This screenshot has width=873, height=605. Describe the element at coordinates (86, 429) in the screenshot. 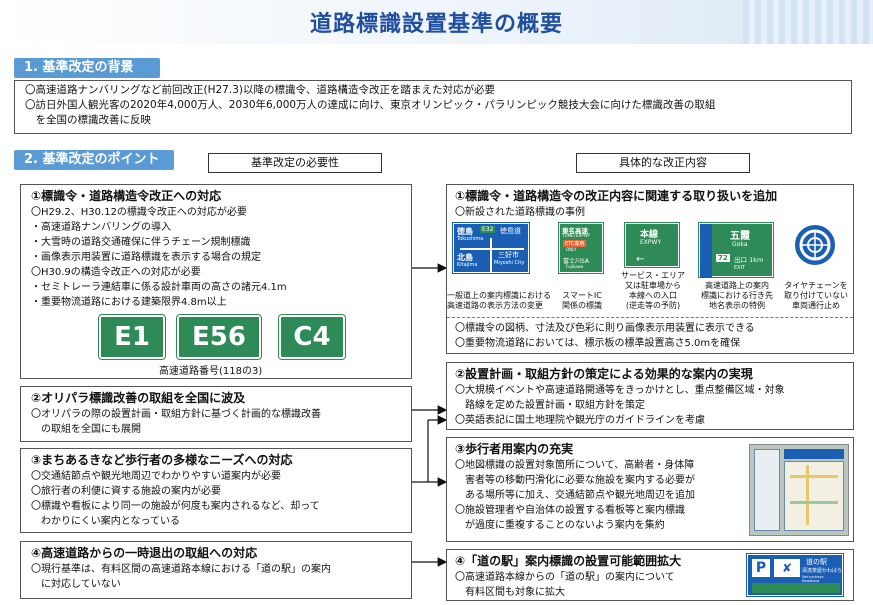

I see `point-line: の取組を全国にも展開` at that location.